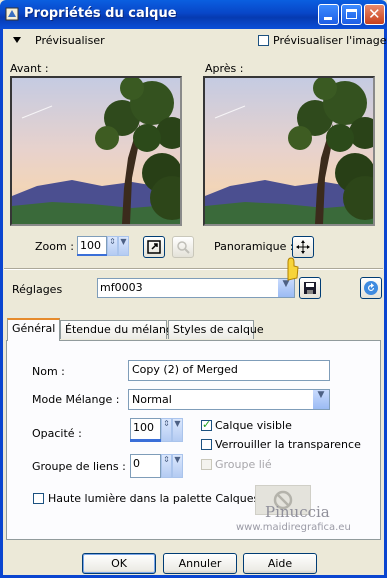  What do you see at coordinates (145, 440) in the screenshot?
I see `opacity-bar` at bounding box center [145, 440].